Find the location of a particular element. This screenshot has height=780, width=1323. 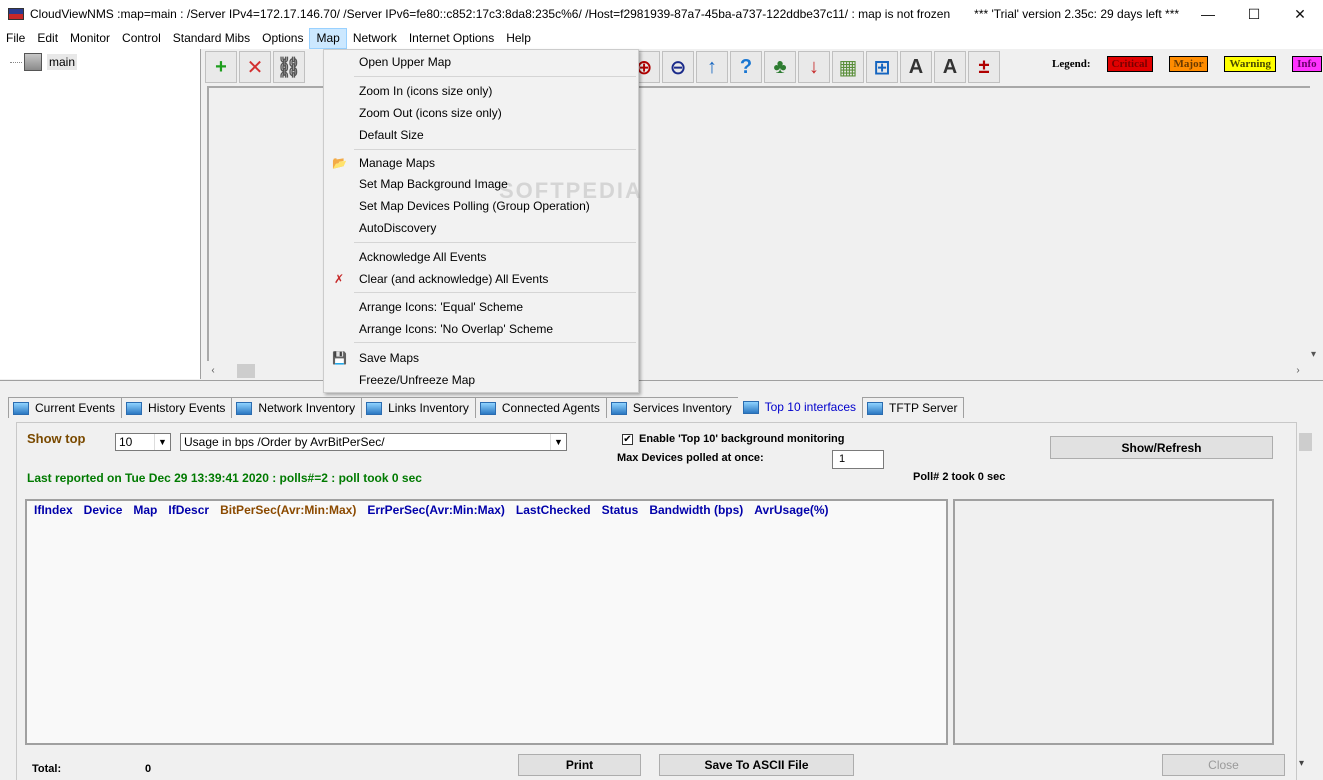

menu-clear-all: ✗ Clear (and acknowledge) All Events is located at coordinates (481, 279).